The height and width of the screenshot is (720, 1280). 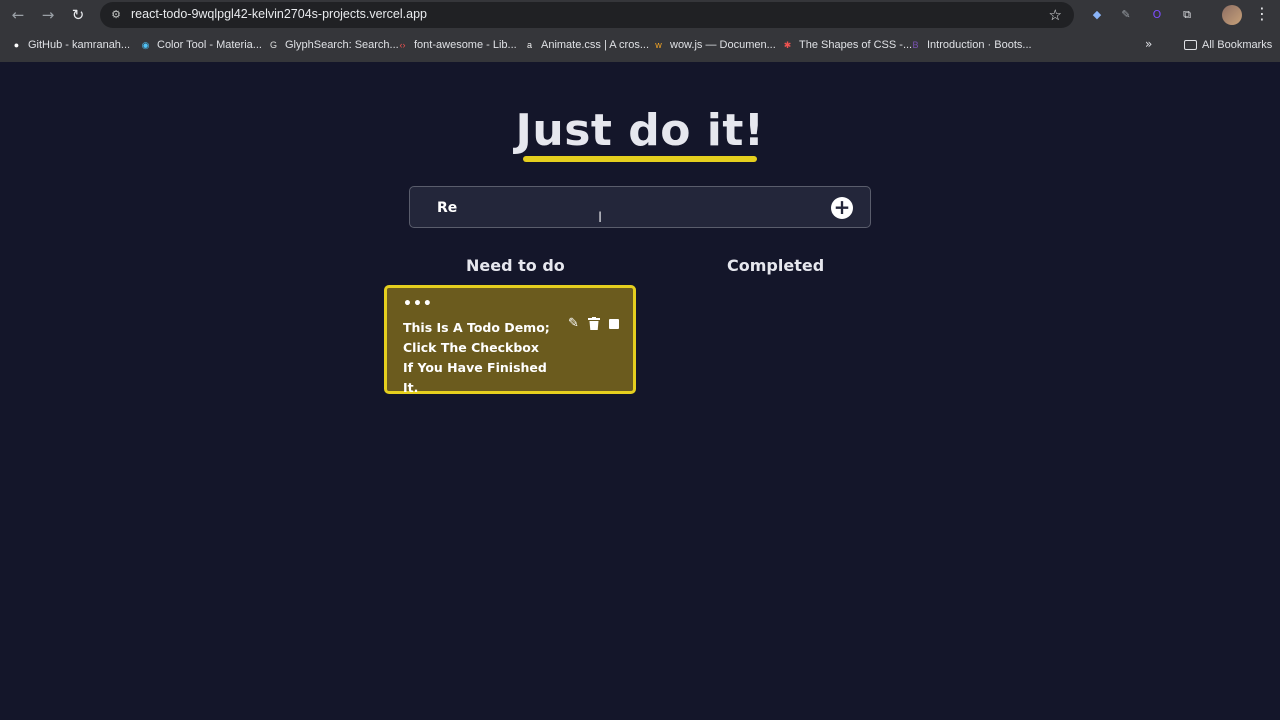 What do you see at coordinates (1055, 15) in the screenshot?
I see `bookmark-star-icon: ☆` at bounding box center [1055, 15].